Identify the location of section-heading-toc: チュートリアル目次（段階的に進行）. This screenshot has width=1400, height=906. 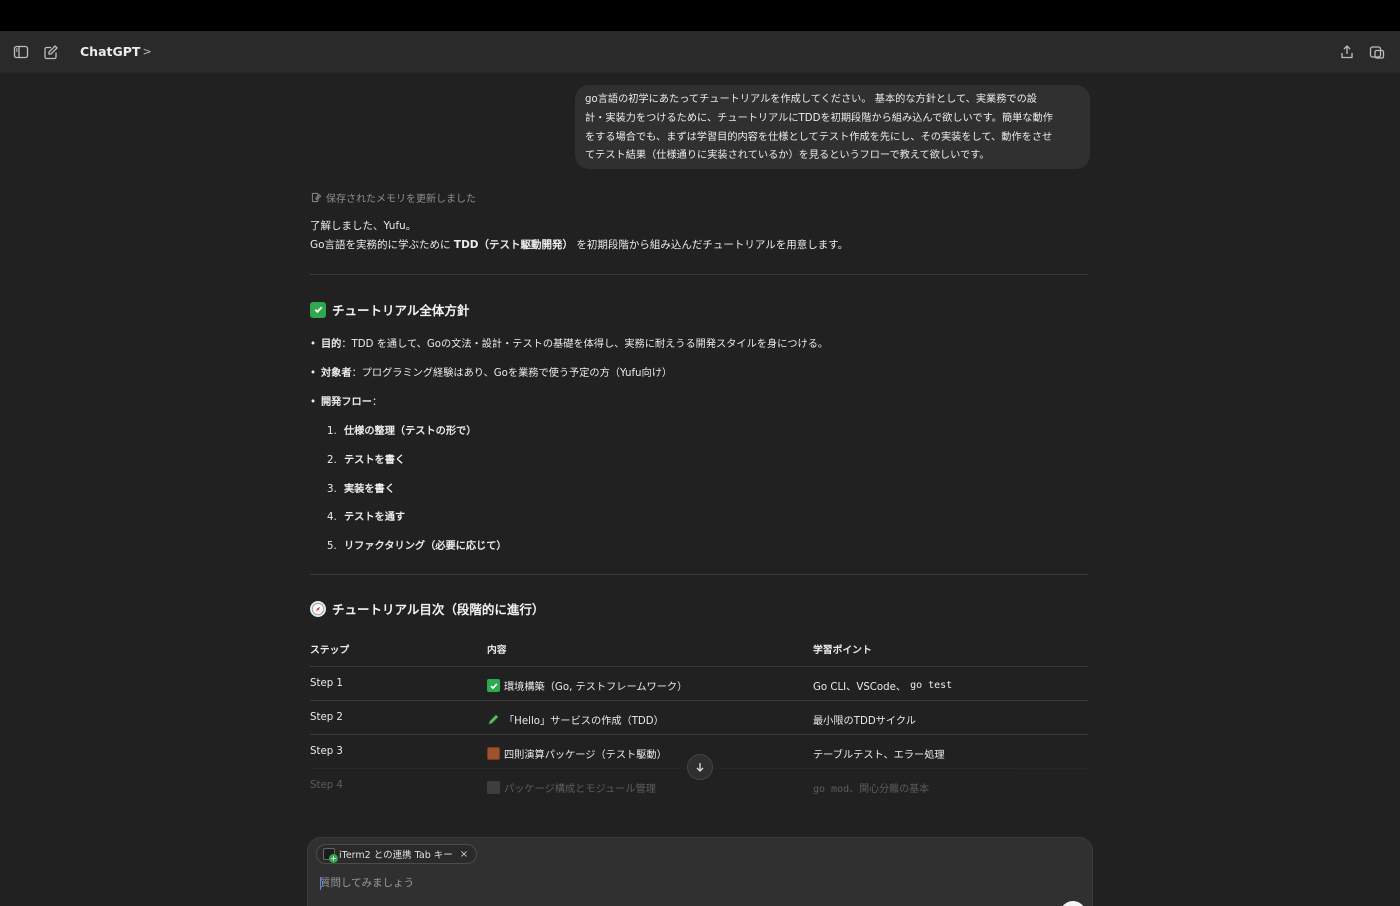
(427, 608).